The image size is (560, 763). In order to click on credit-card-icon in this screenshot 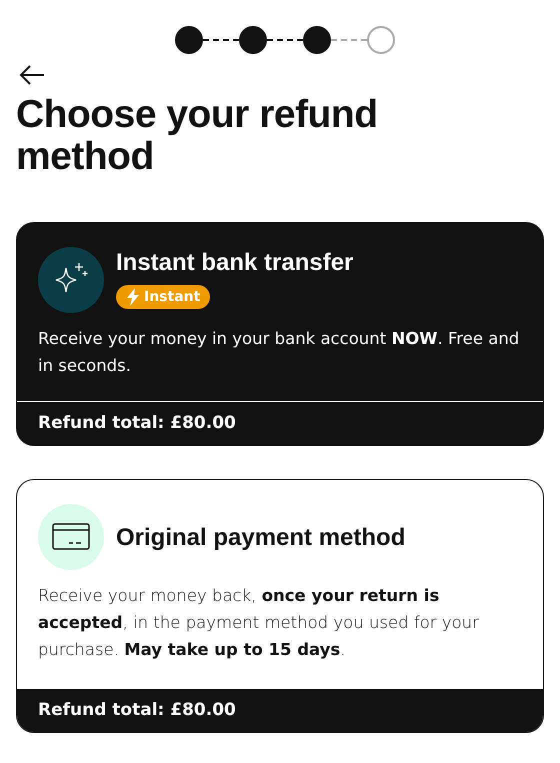, I will do `click(71, 537)`.